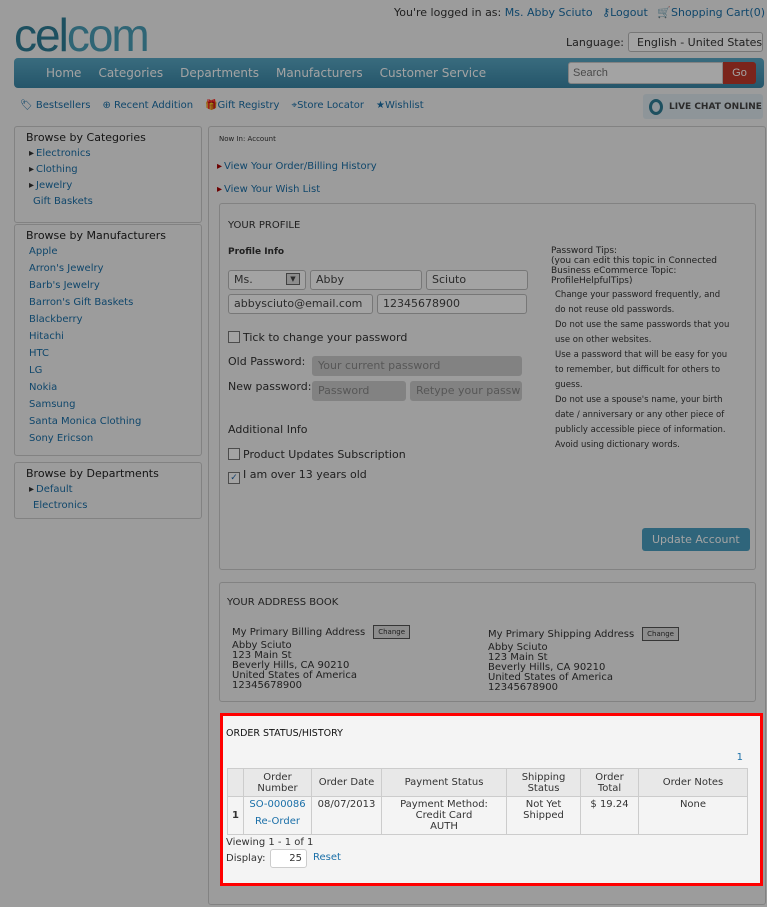 The image size is (767, 907). Describe the element at coordinates (346, 782) in the screenshot. I see `col-order-date: Order Date` at that location.